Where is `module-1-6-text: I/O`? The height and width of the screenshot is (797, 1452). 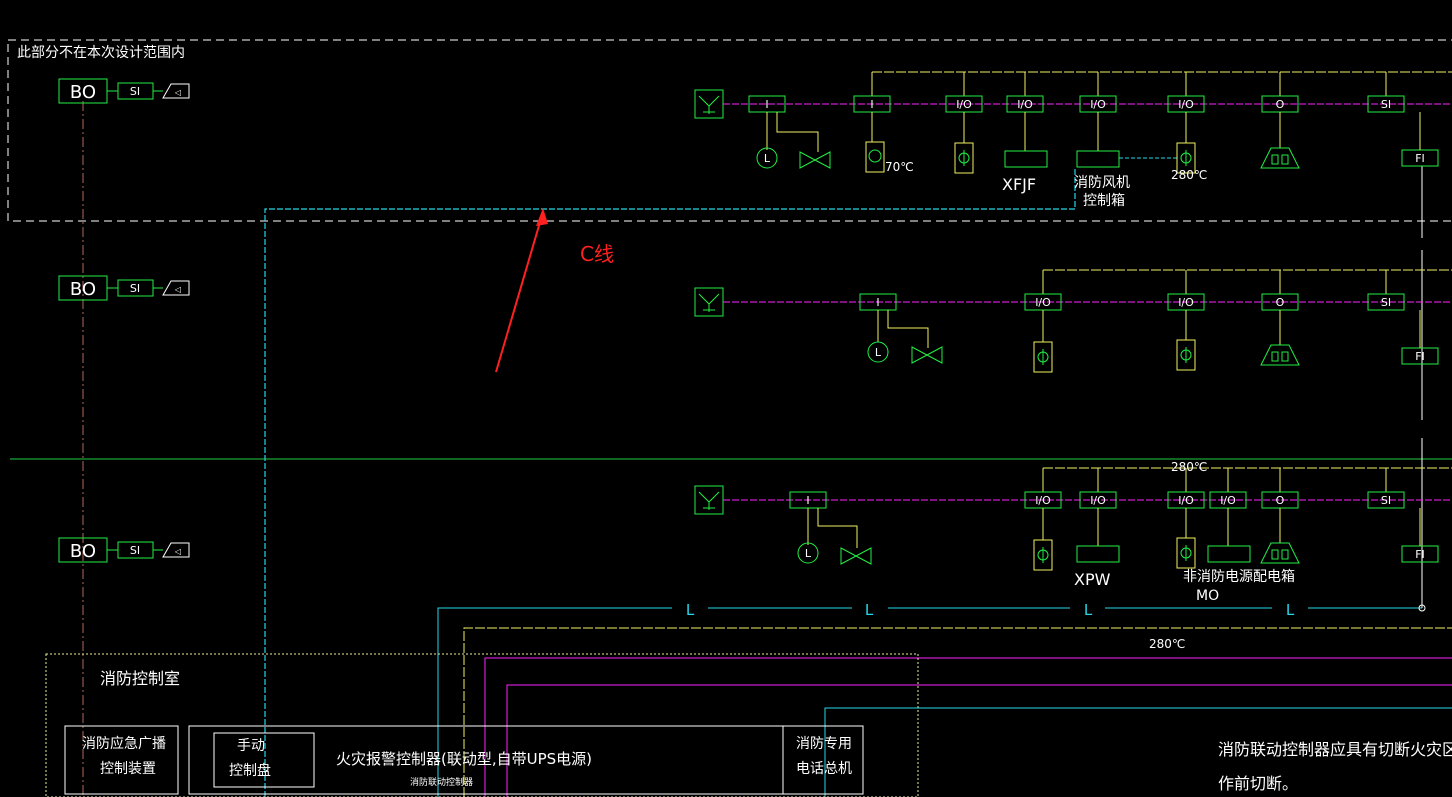 module-1-6-text: I/O is located at coordinates (1186, 104).